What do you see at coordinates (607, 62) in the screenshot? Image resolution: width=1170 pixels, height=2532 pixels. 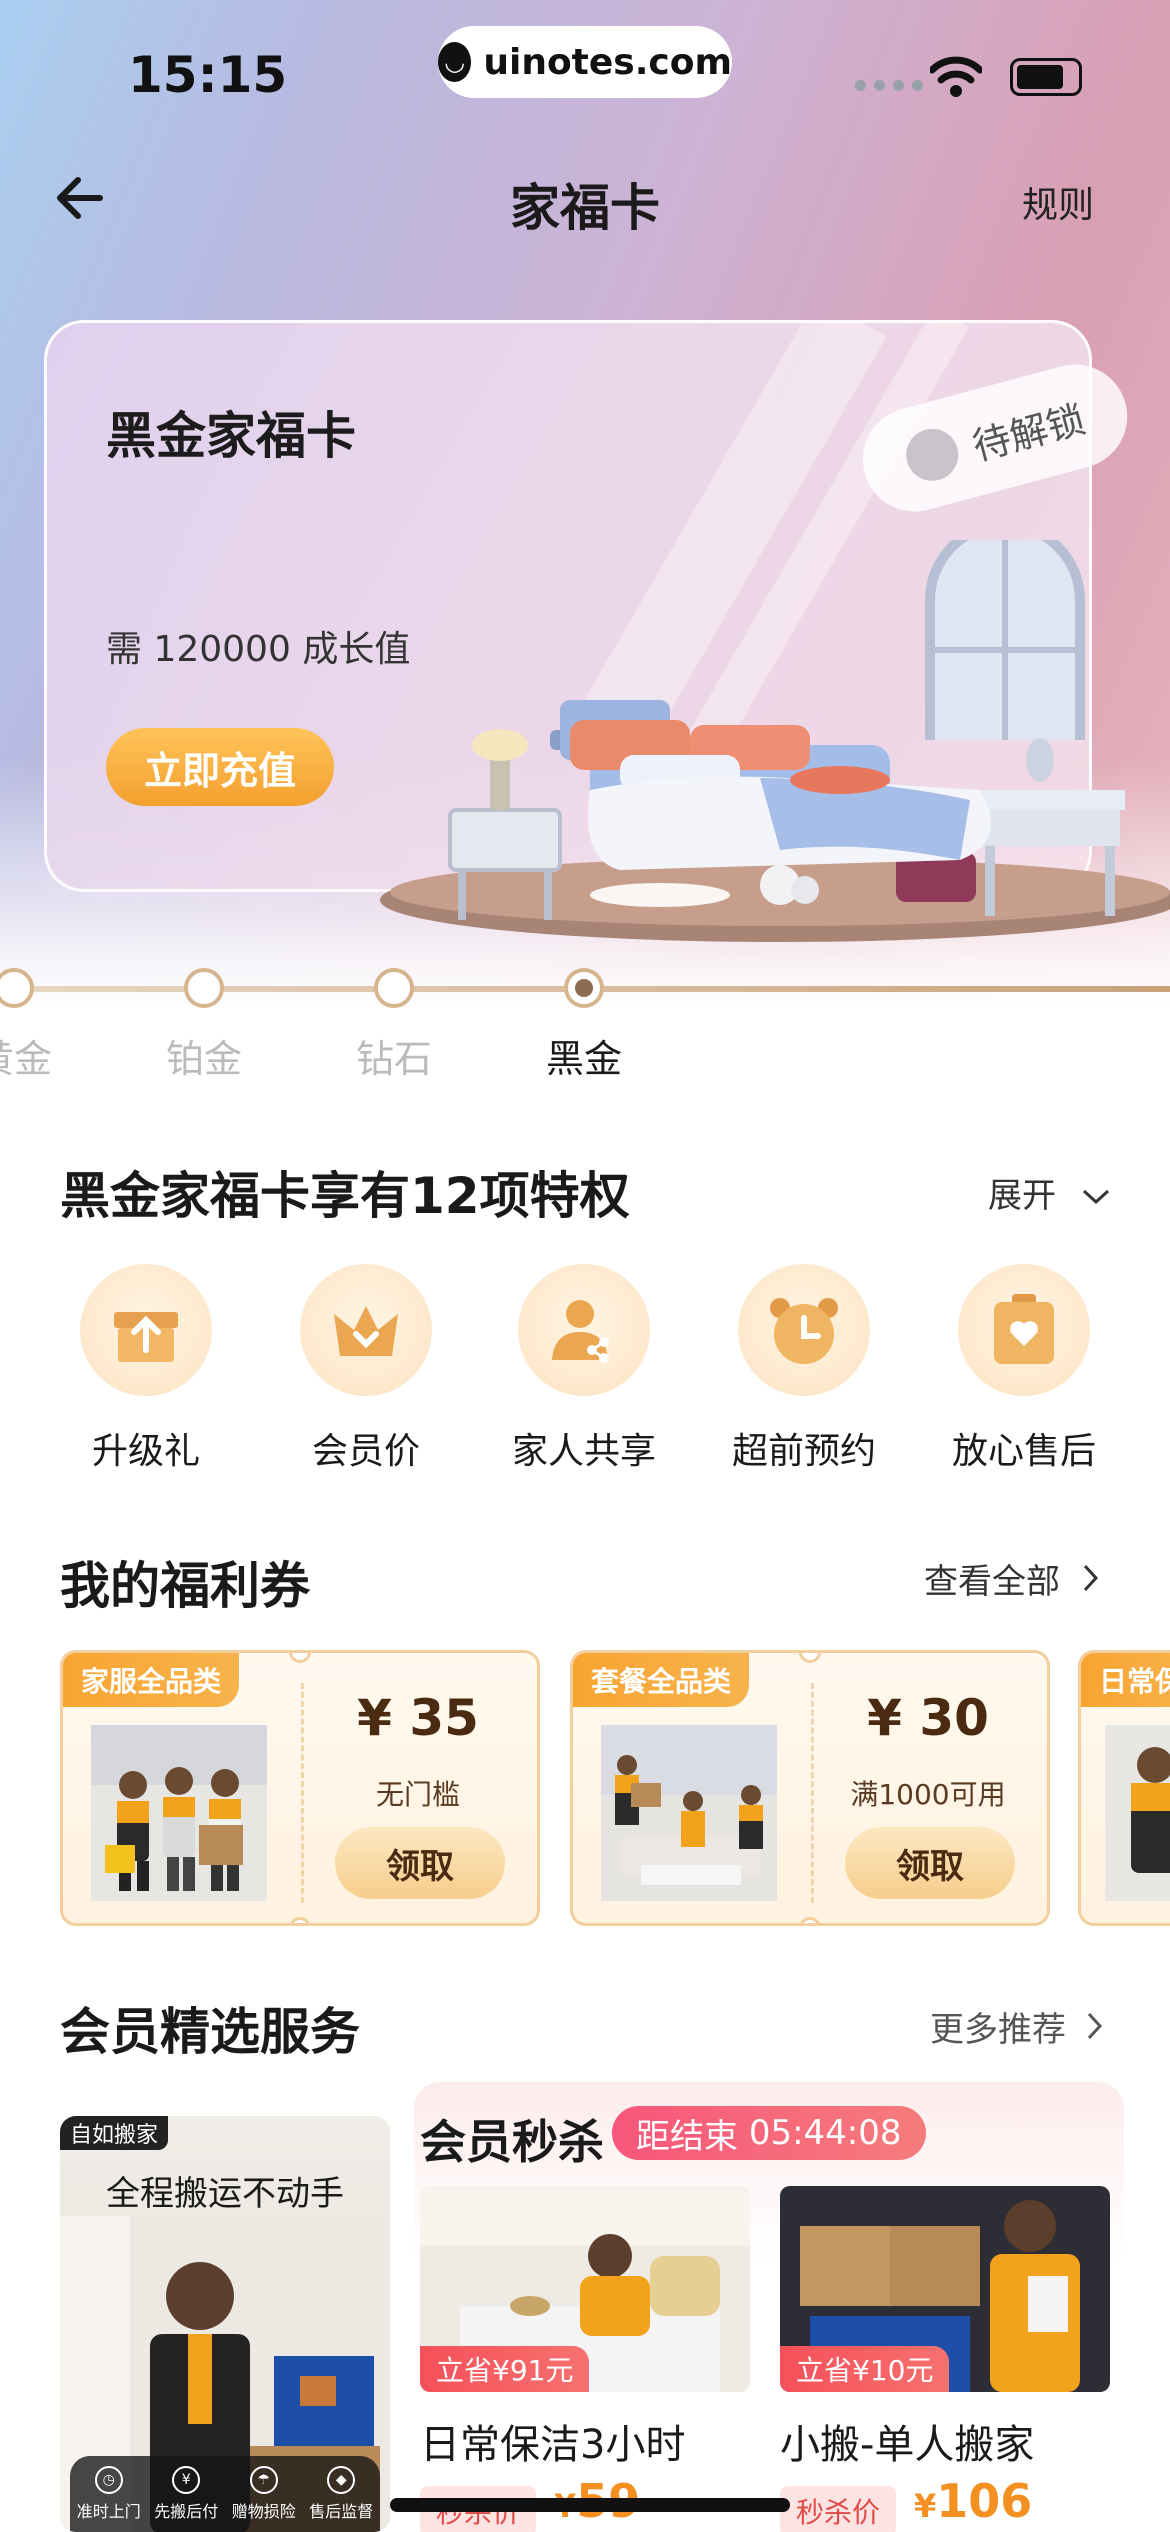 I see `url-text: uinotes.com` at bounding box center [607, 62].